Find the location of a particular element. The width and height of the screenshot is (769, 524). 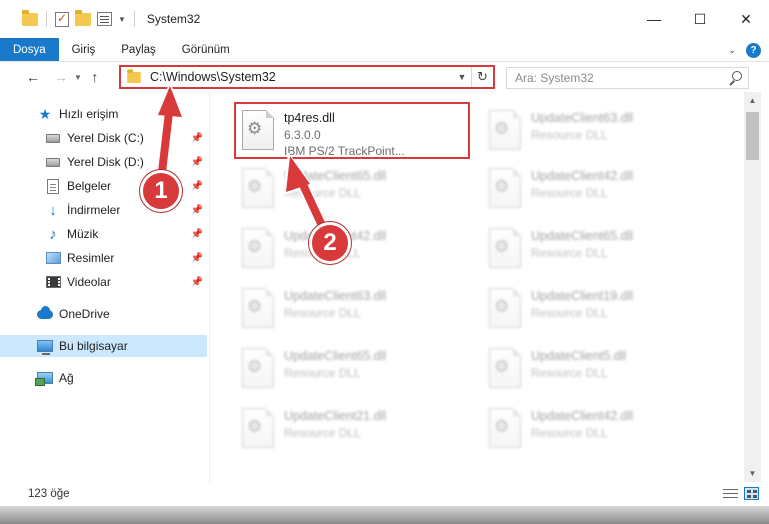

sidebar-item-videos: Videolar 📌 is located at coordinates (103, 282).